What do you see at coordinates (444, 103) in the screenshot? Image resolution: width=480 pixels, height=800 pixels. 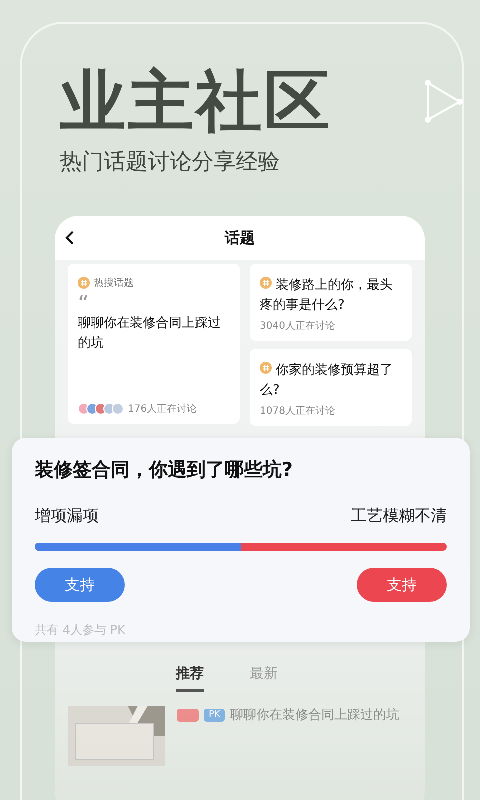 I see `triangle-icon` at bounding box center [444, 103].